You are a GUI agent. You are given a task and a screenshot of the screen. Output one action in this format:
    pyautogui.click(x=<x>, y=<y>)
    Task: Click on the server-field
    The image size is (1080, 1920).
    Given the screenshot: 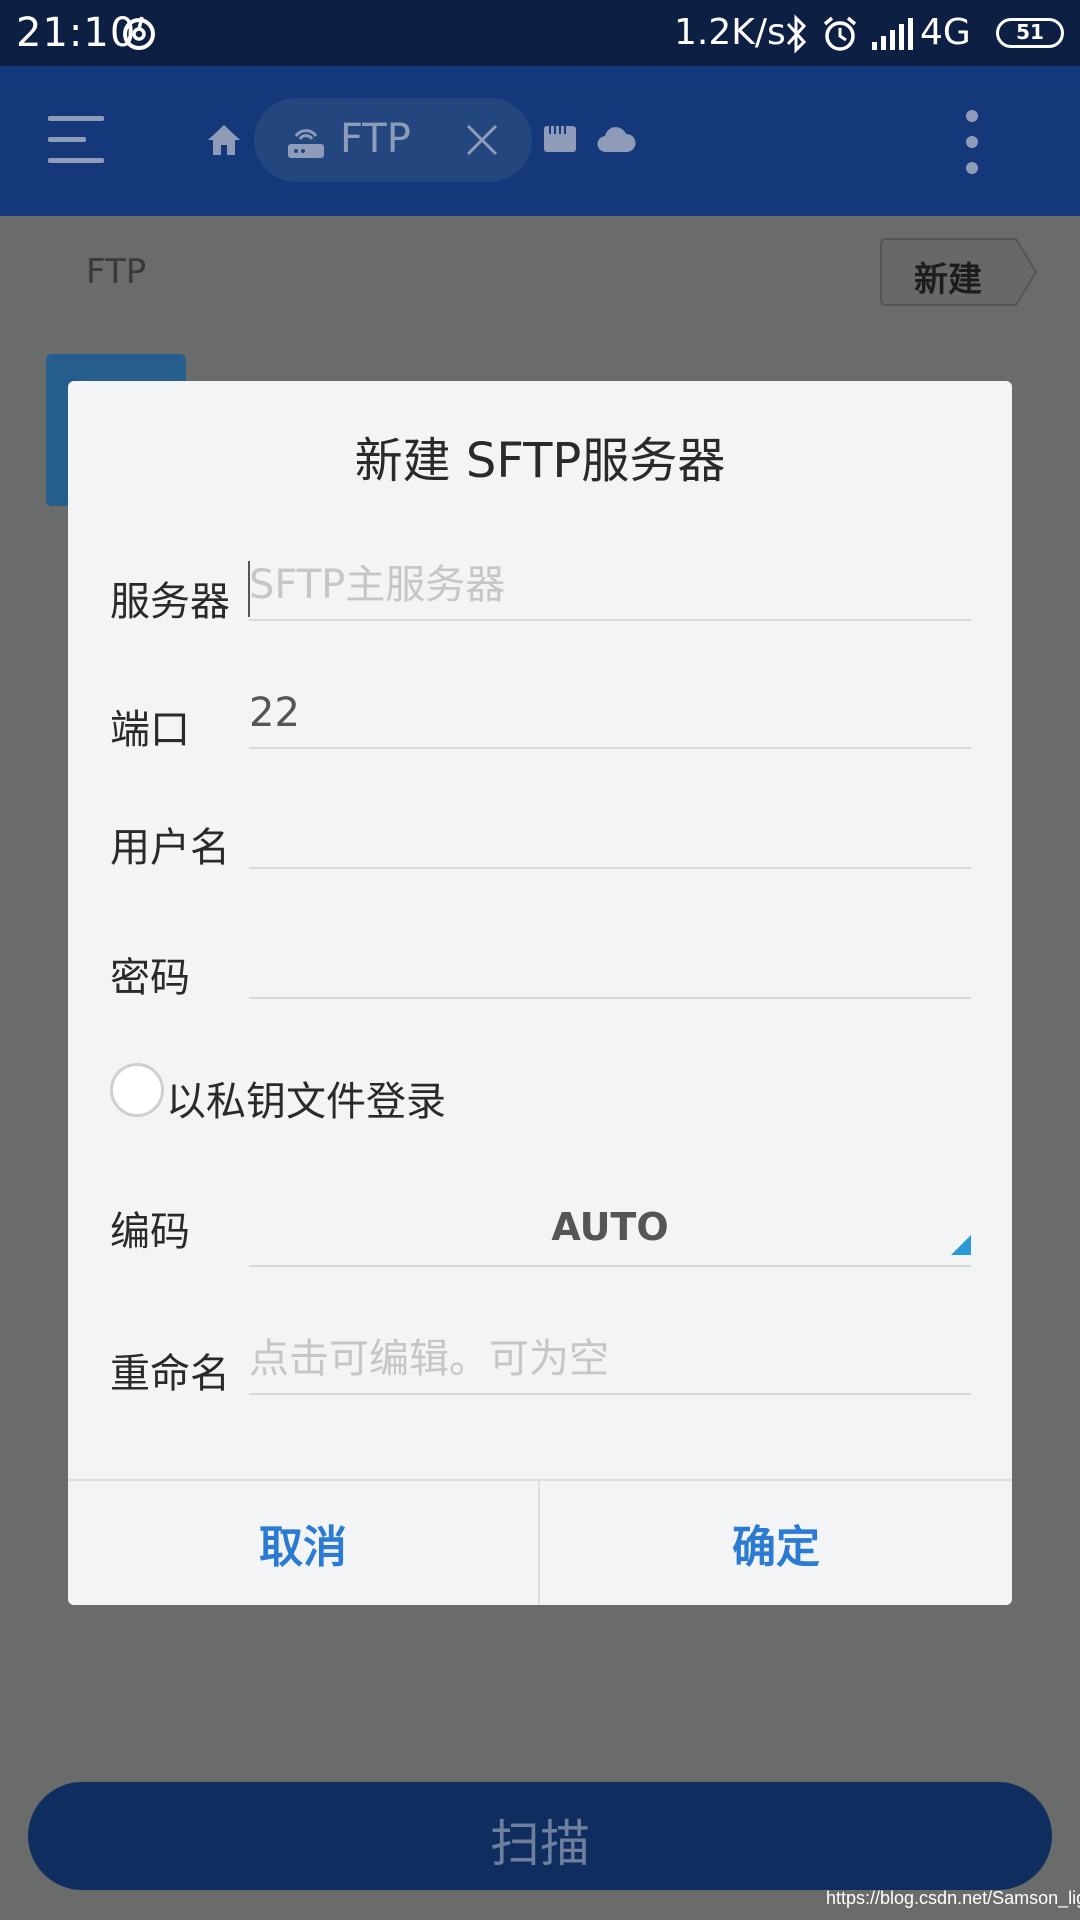 What is the action you would take?
    pyautogui.click(x=610, y=586)
    